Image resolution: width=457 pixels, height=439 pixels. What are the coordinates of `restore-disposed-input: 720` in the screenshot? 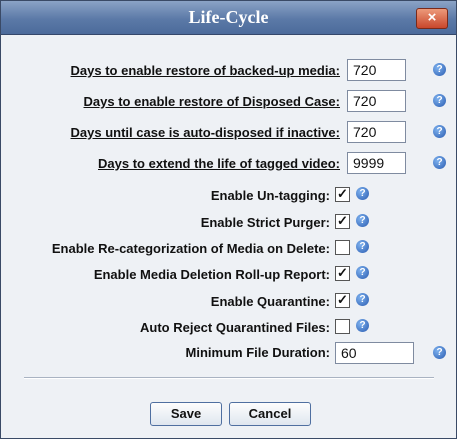 It's located at (376, 101).